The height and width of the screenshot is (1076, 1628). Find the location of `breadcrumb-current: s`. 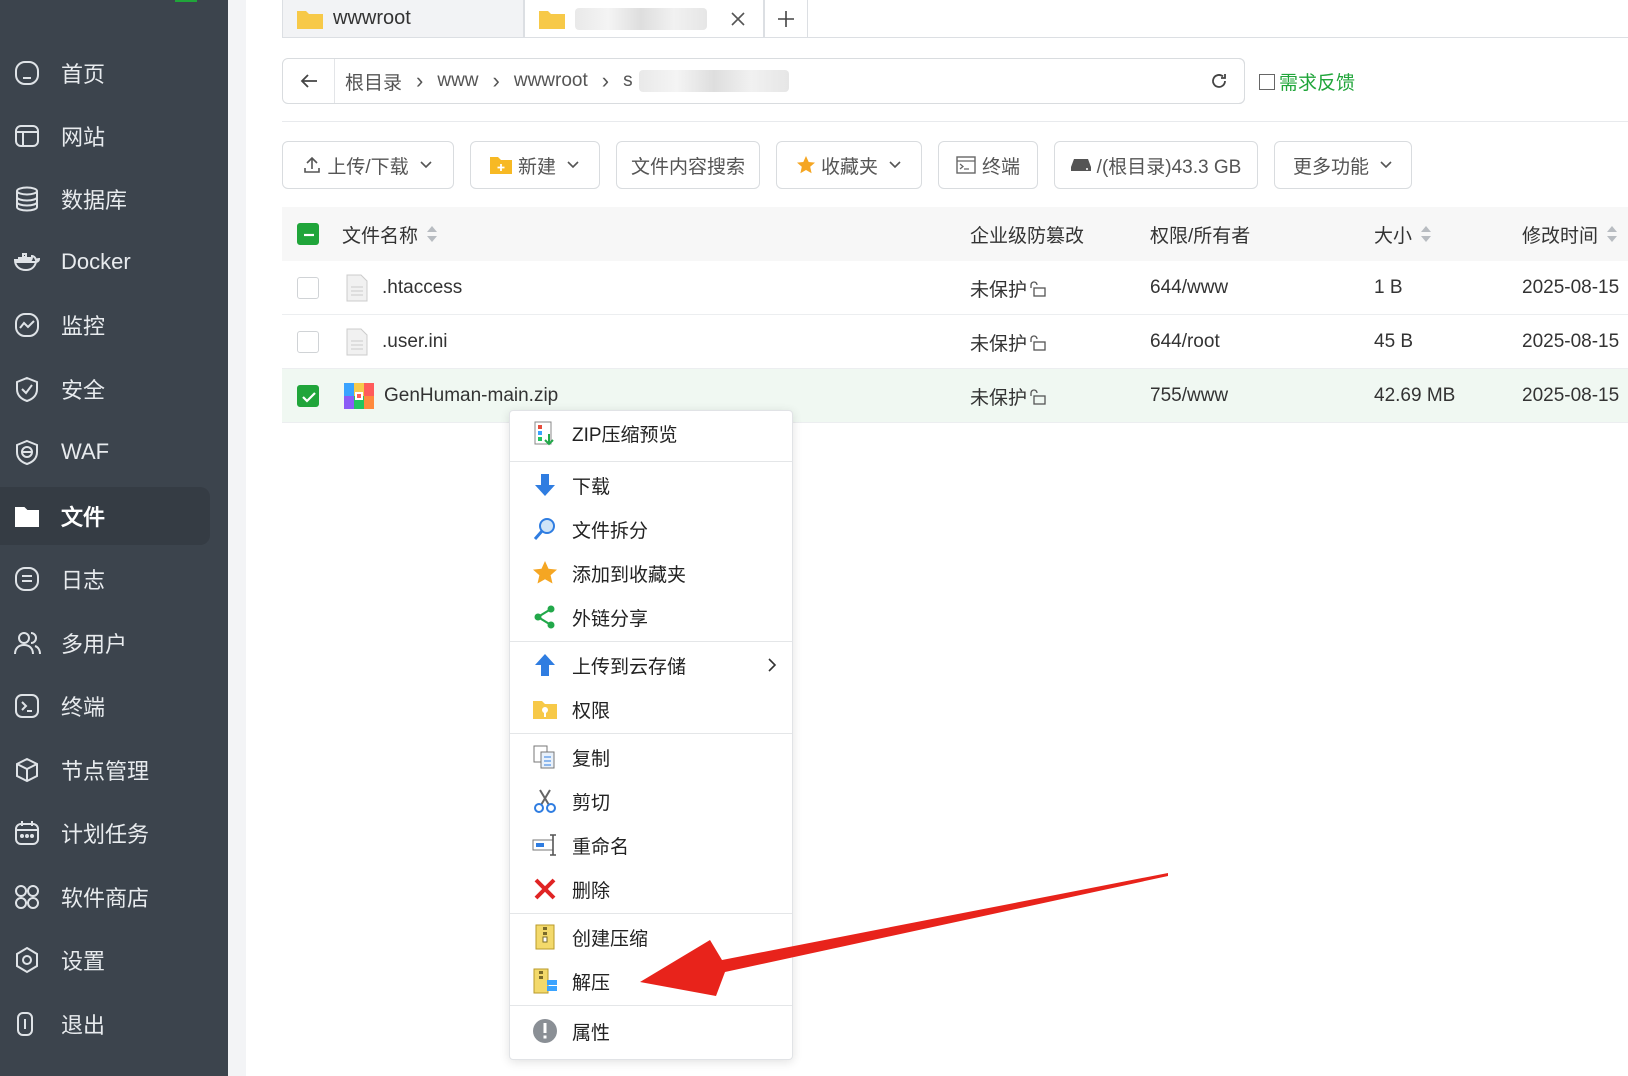

breadcrumb-current: s is located at coordinates (628, 81).